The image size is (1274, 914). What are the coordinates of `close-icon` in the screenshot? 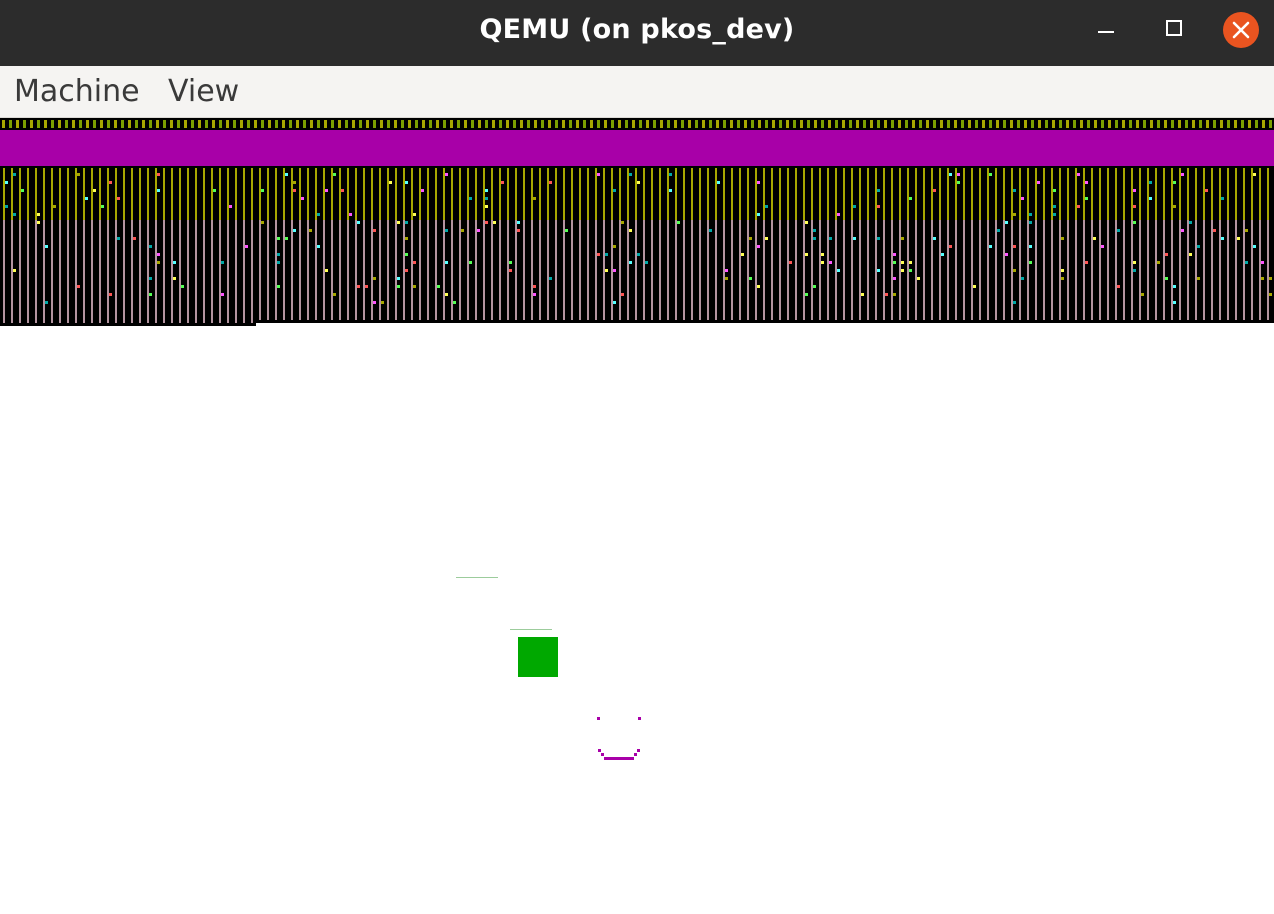 It's located at (1241, 30).